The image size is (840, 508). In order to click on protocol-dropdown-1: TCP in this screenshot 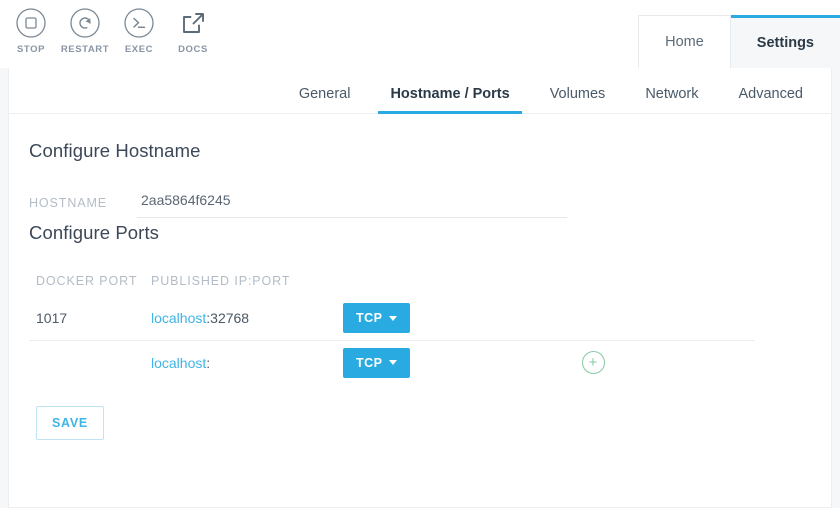, I will do `click(376, 318)`.